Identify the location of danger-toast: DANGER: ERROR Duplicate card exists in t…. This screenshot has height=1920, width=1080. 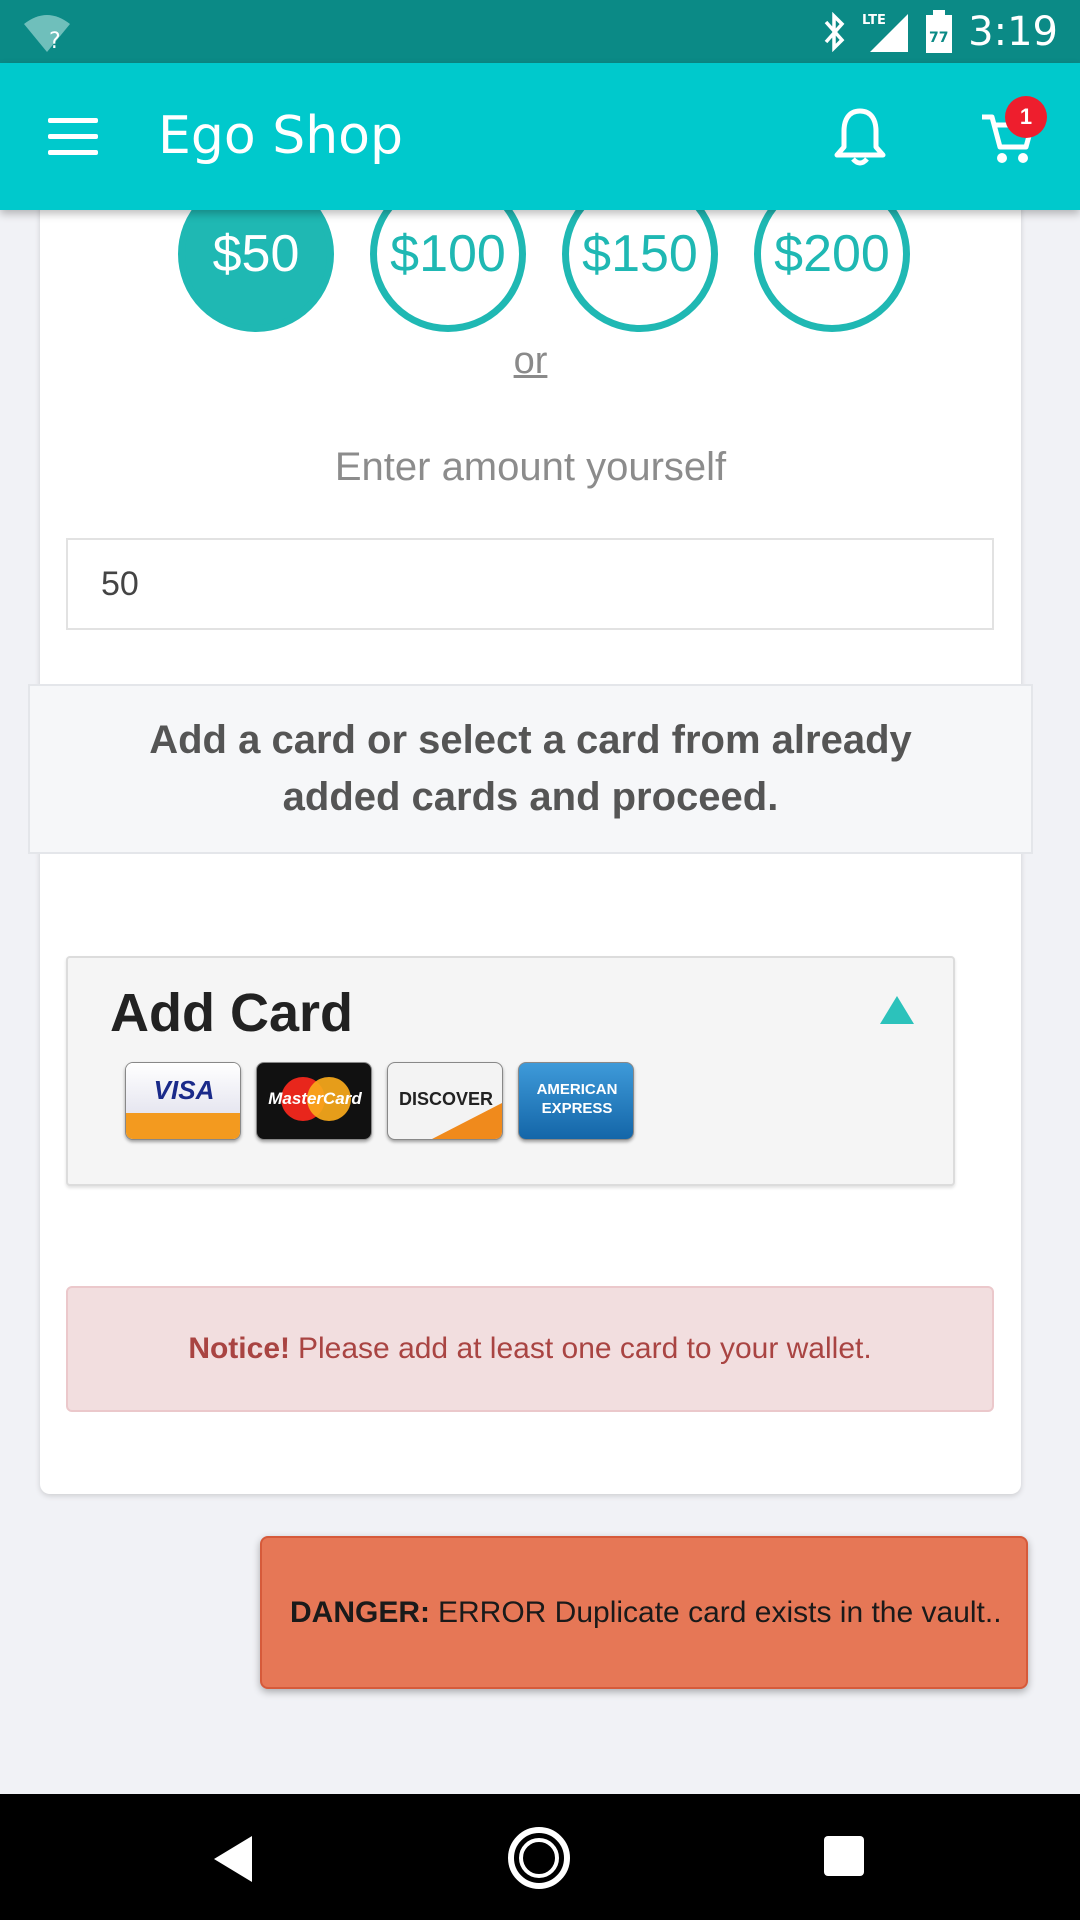
(644, 1612).